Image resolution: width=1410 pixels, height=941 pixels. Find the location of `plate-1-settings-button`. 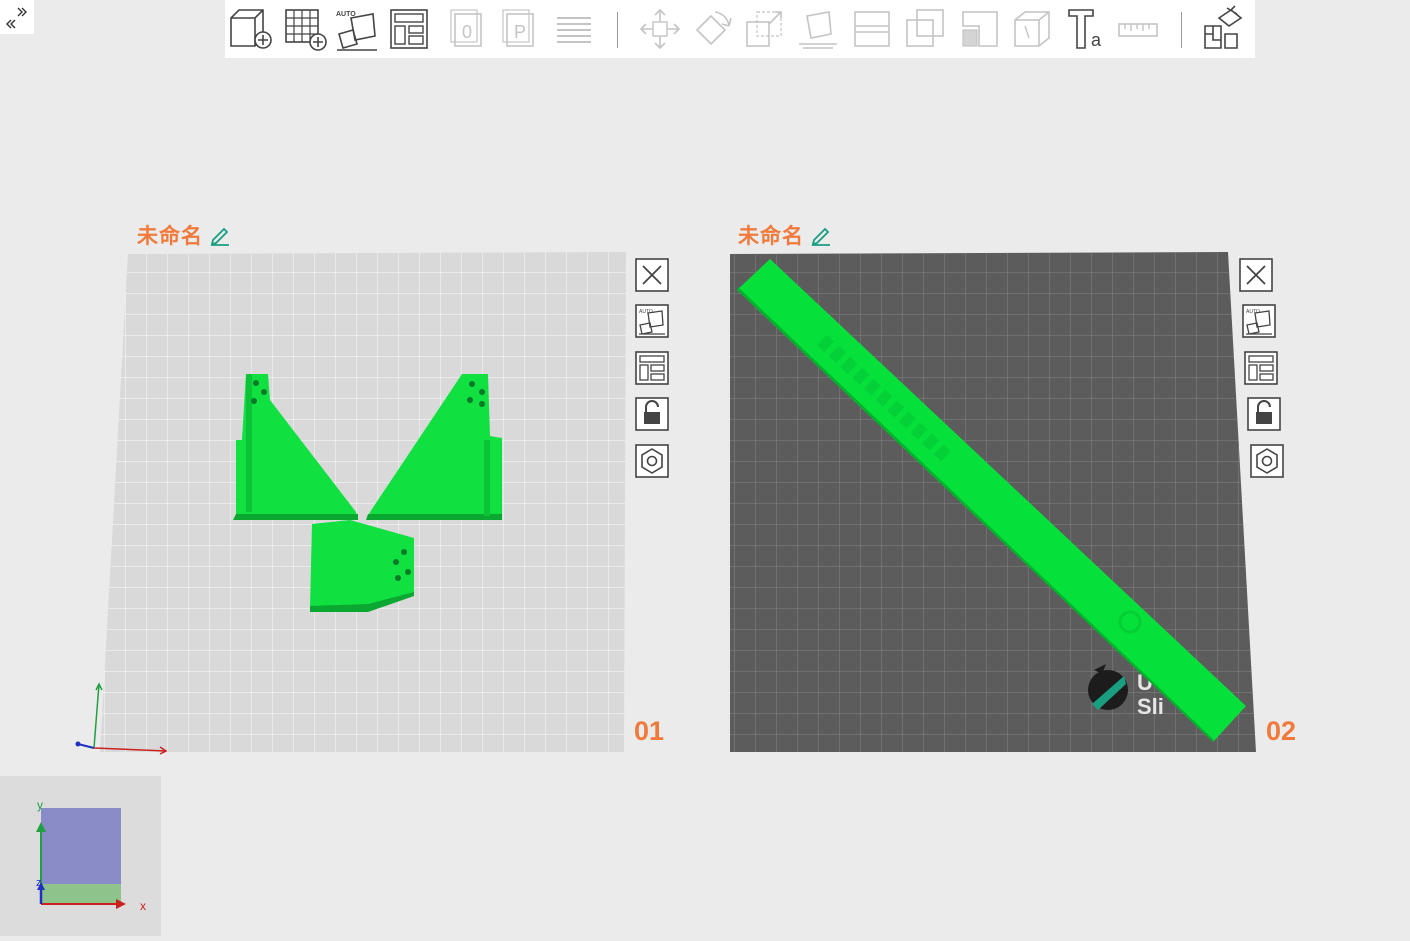

plate-1-settings-button is located at coordinates (652, 461).